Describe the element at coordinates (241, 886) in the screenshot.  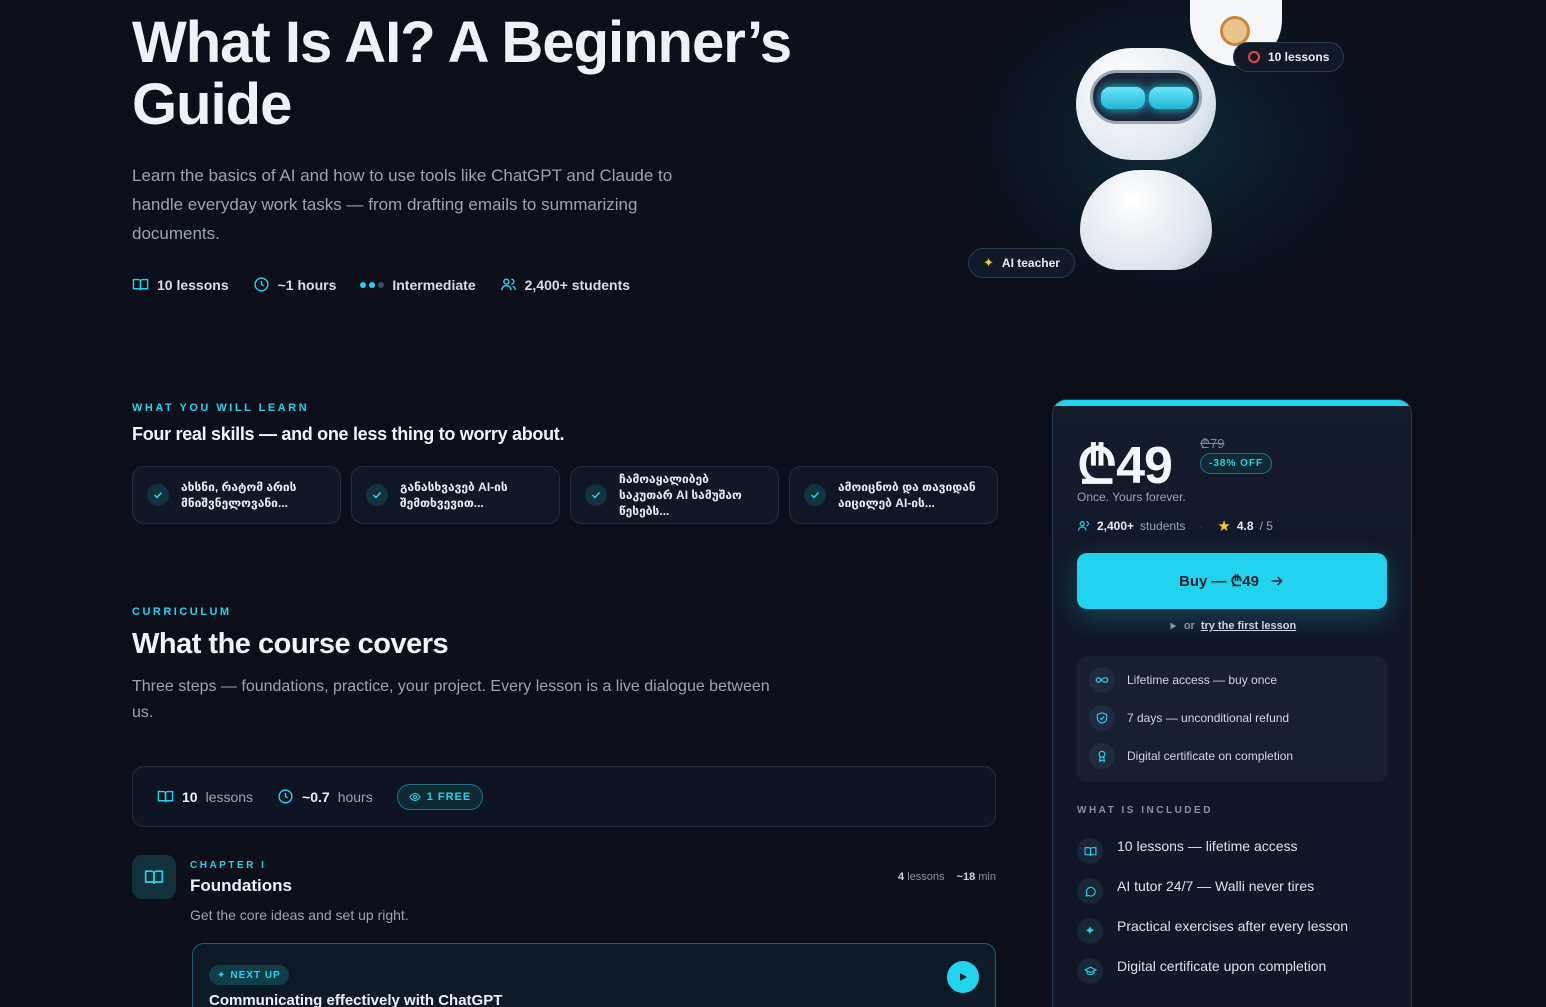
I see `chapter-title: Foundations` at that location.